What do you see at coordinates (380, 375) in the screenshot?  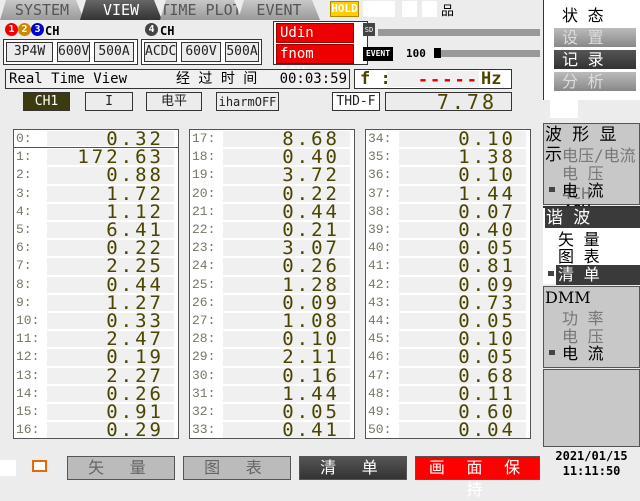 I see `harmonic-order: 47:` at bounding box center [380, 375].